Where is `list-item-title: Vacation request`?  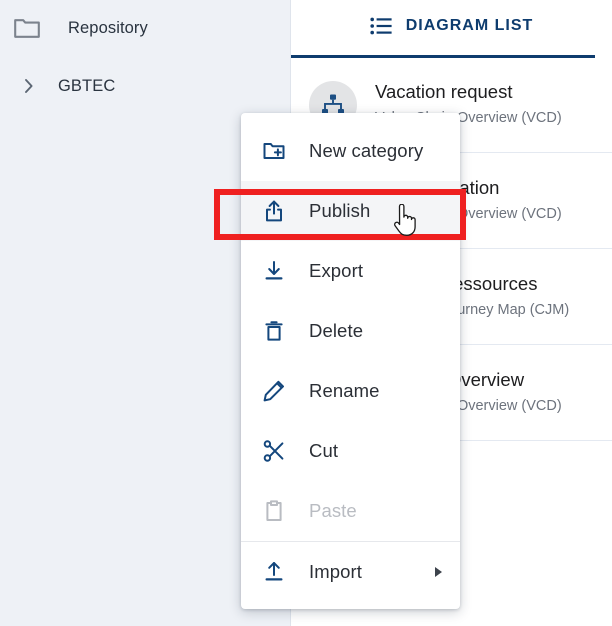
list-item-title: Vacation request is located at coordinates (444, 91).